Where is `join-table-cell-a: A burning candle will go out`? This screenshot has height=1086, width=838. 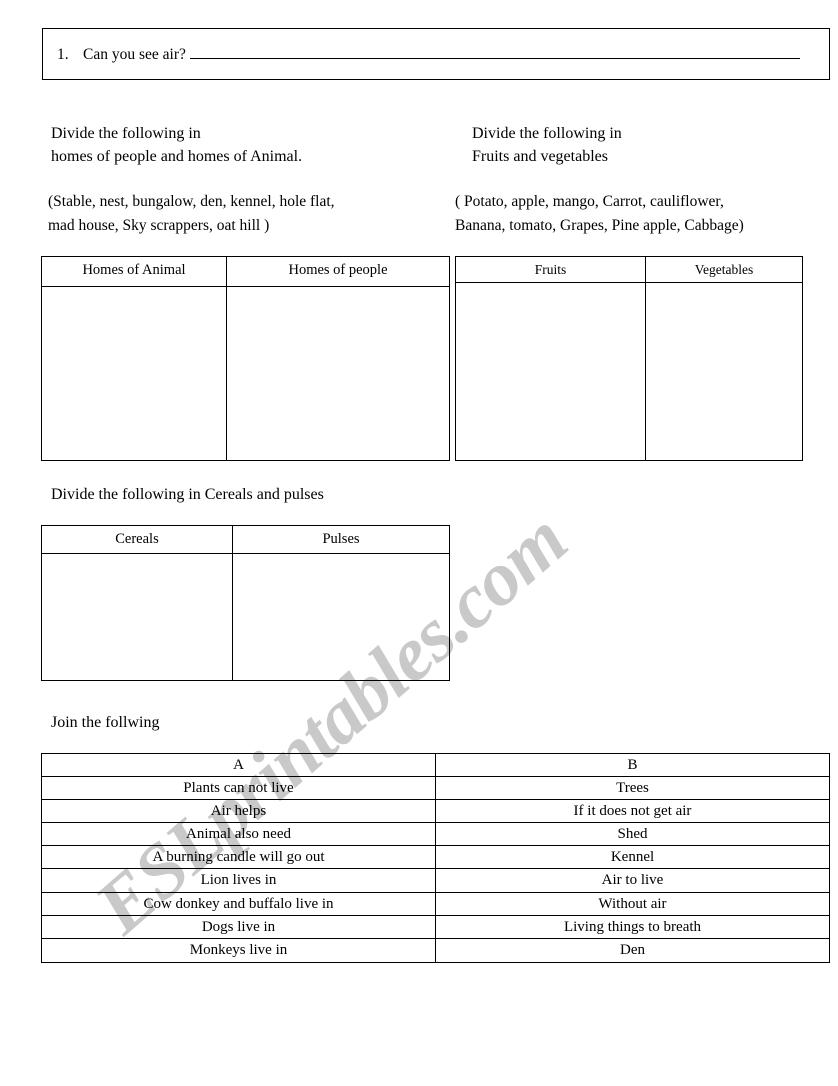 join-table-cell-a: A burning candle will go out is located at coordinates (239, 857).